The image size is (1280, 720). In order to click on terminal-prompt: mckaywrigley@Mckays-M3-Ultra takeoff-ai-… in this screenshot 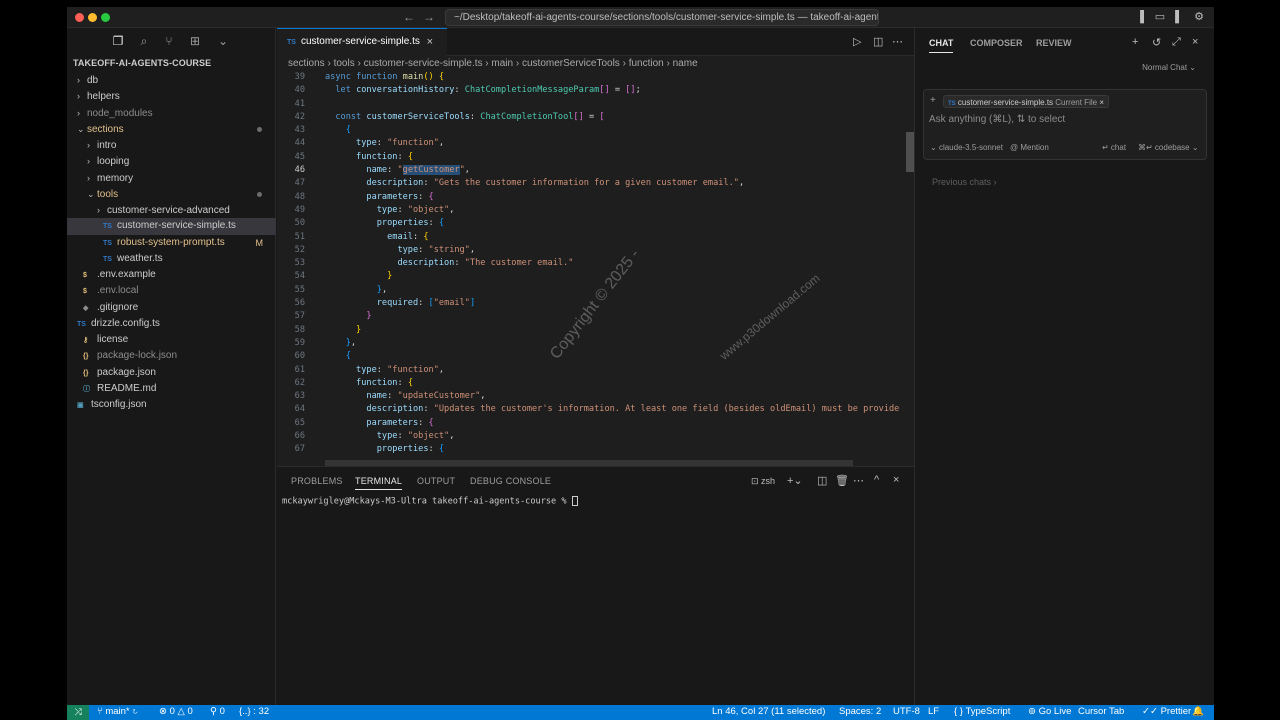, I will do `click(430, 501)`.